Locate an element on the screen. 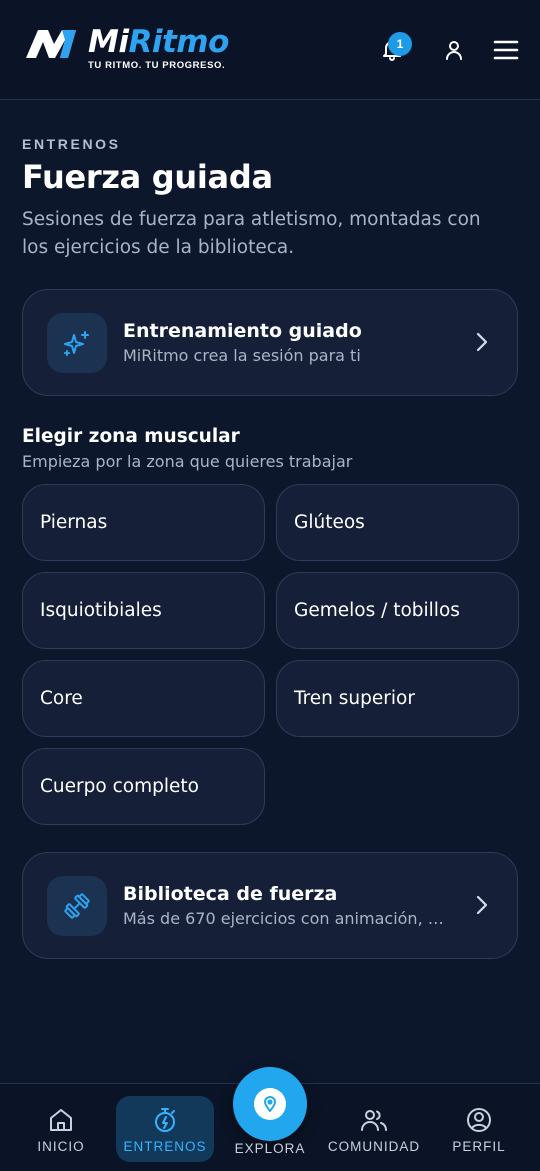 The height and width of the screenshot is (1171, 540). zone-button-isquiotibiales: Isquiotibiales is located at coordinates (143, 610).